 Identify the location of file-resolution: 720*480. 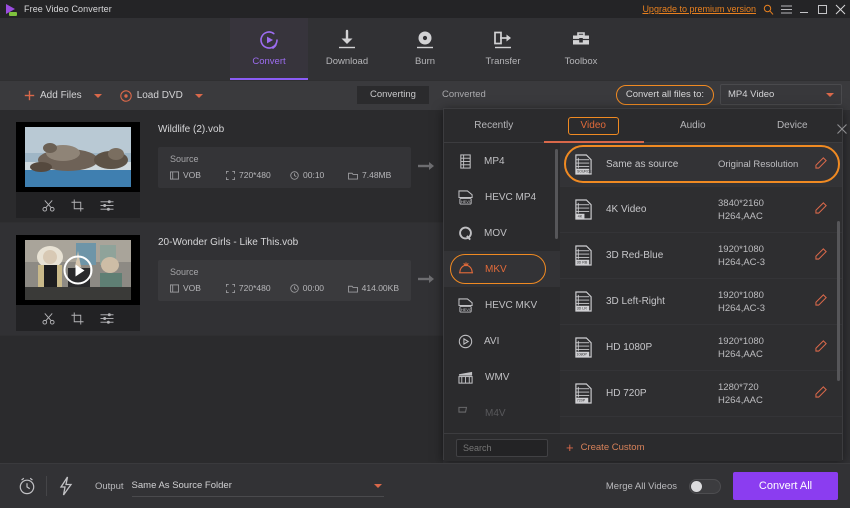
(257, 288).